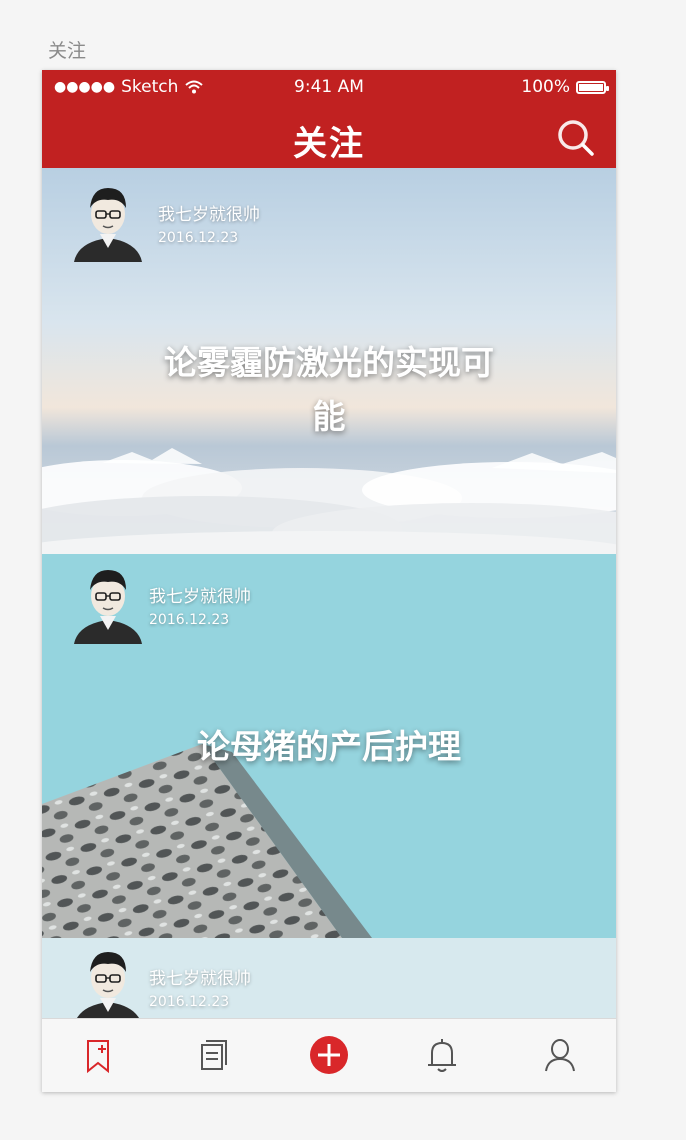 This screenshot has width=686, height=1140. What do you see at coordinates (560, 1055) in the screenshot?
I see `profile-icon` at bounding box center [560, 1055].